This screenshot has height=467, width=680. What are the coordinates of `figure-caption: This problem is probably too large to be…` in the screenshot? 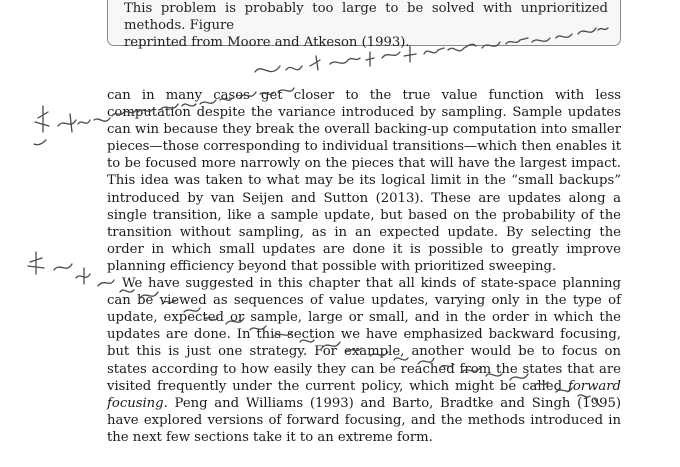 It's located at (366, 25).